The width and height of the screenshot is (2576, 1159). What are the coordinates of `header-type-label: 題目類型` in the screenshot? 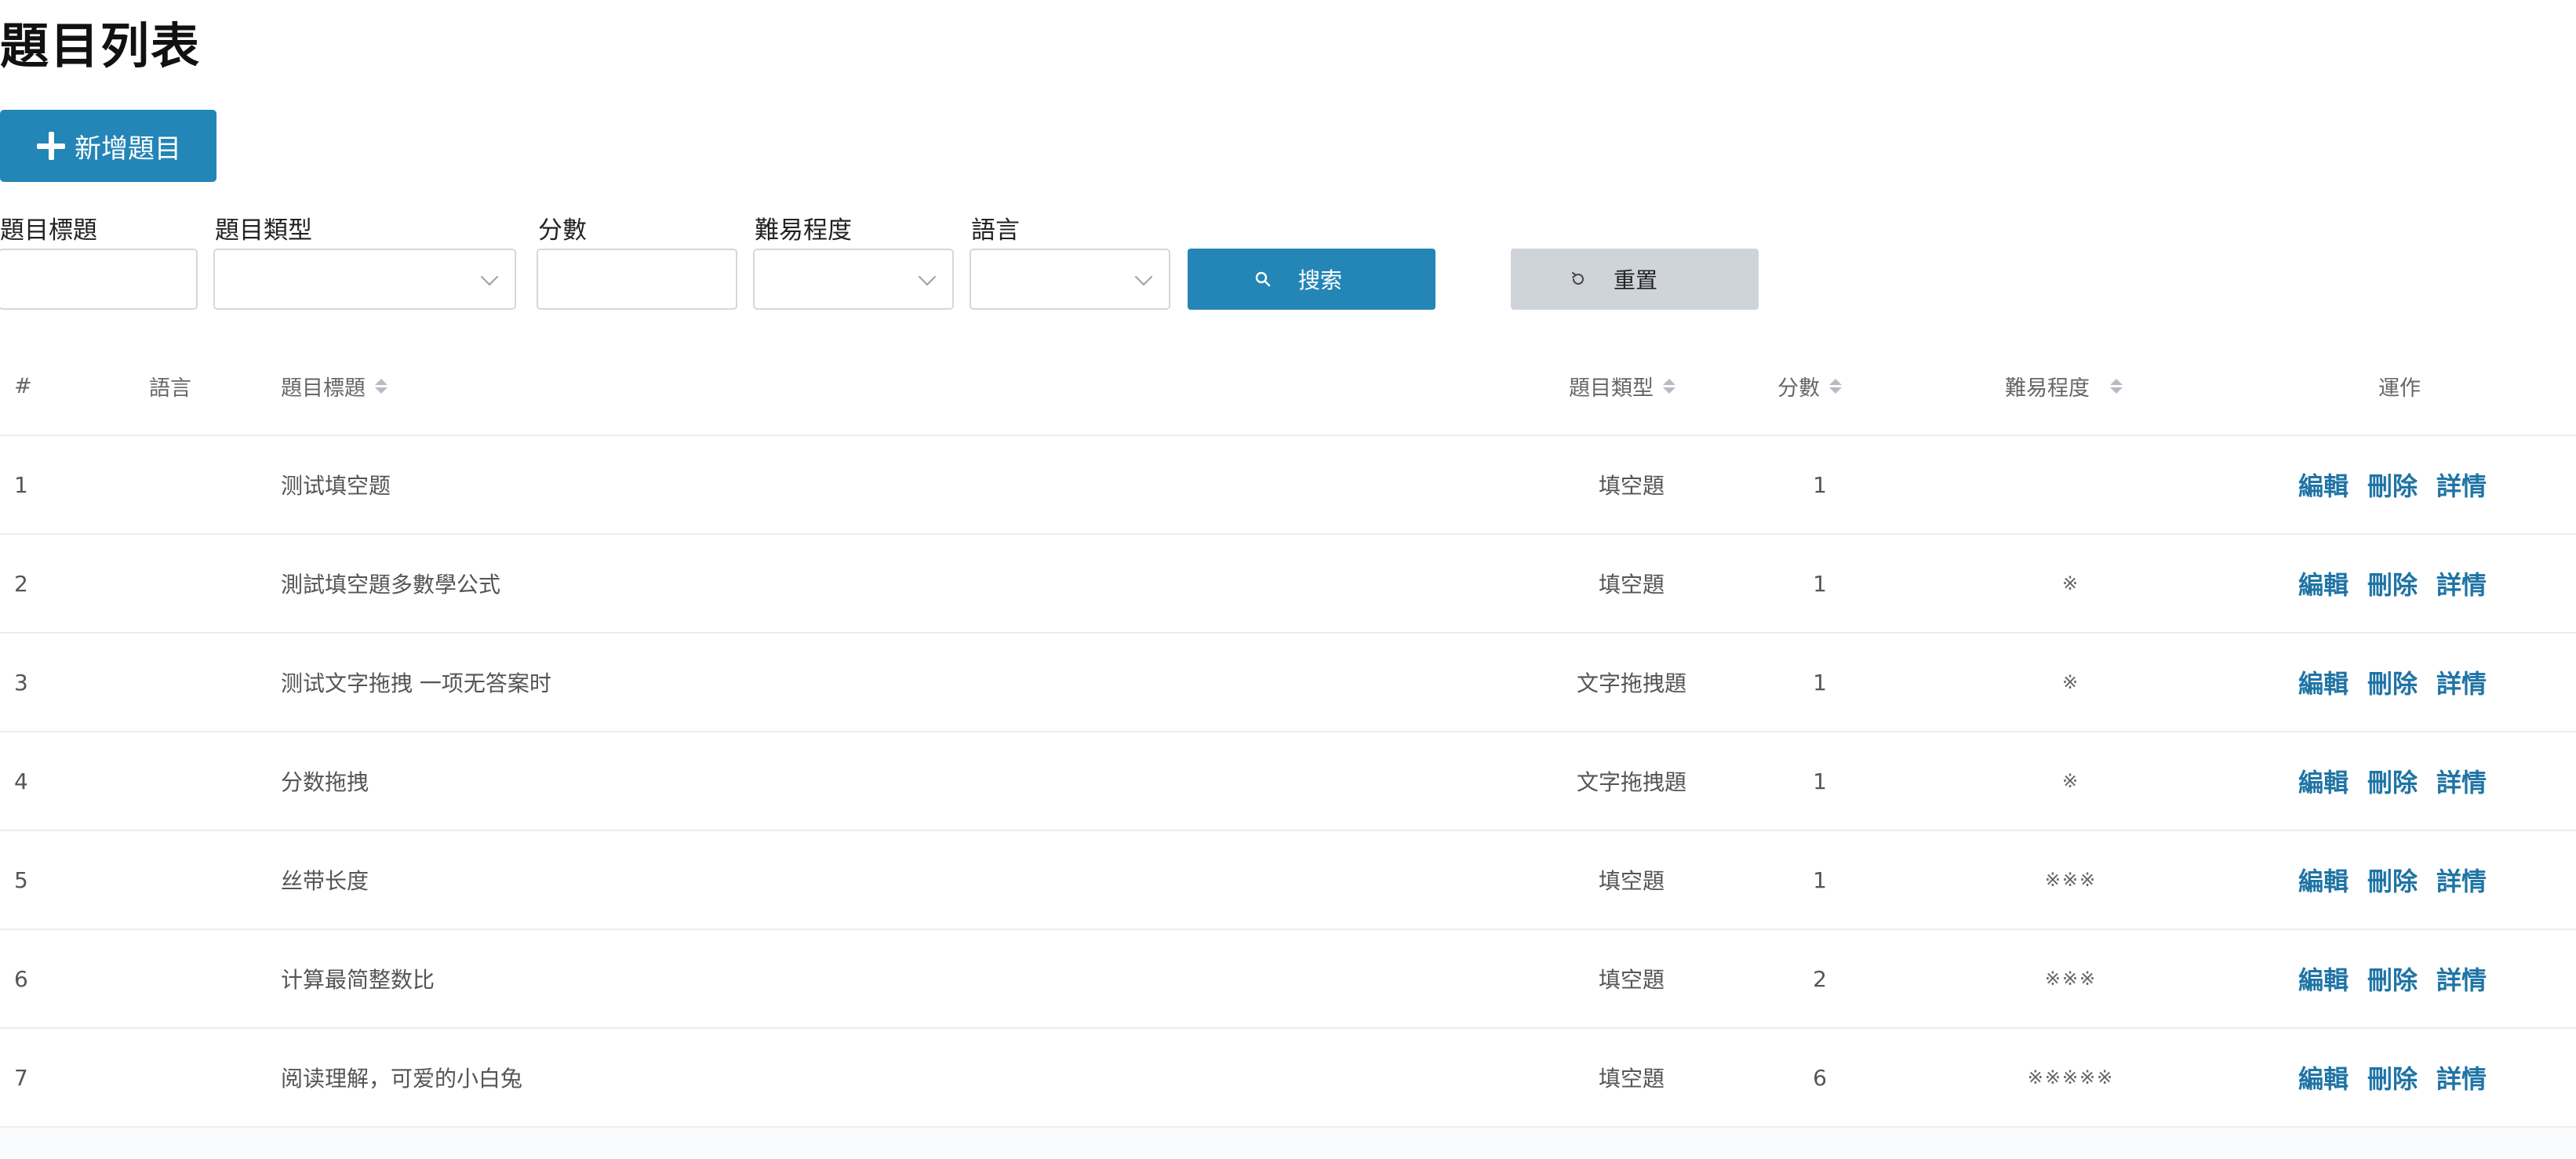 It's located at (1611, 388).